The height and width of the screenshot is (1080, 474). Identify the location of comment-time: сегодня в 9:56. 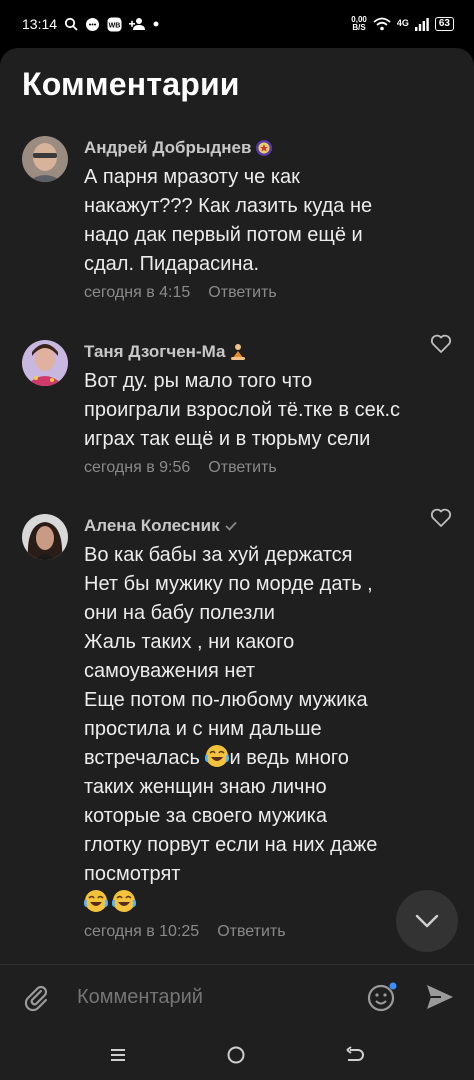
(137, 467).